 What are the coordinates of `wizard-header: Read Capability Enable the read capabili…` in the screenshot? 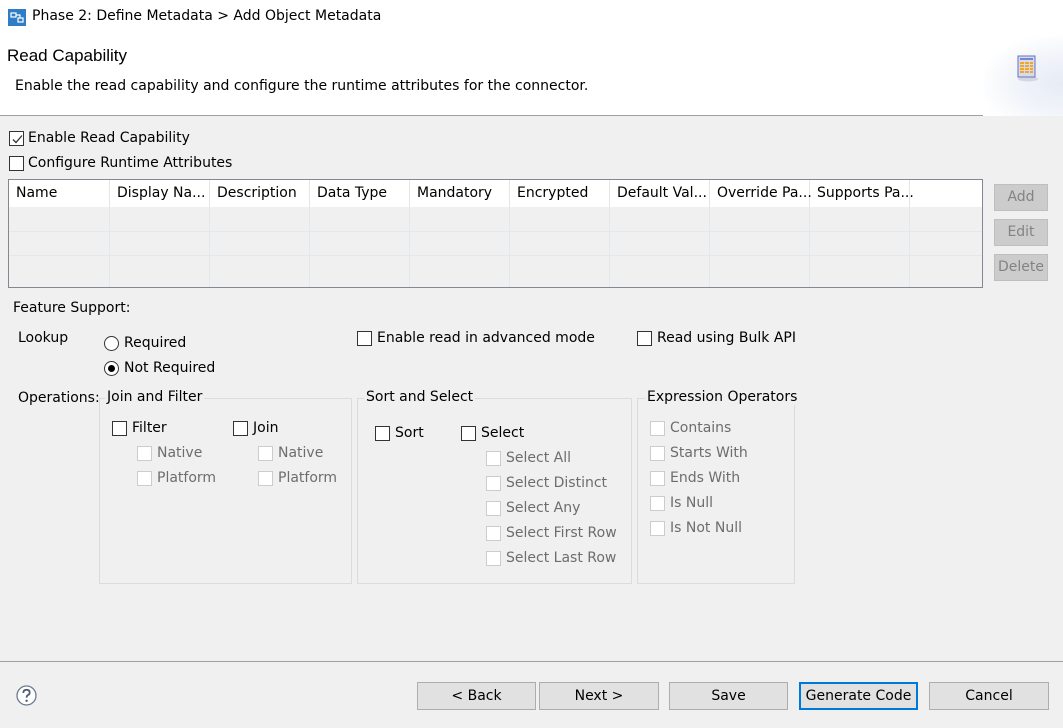 It's located at (531, 76).